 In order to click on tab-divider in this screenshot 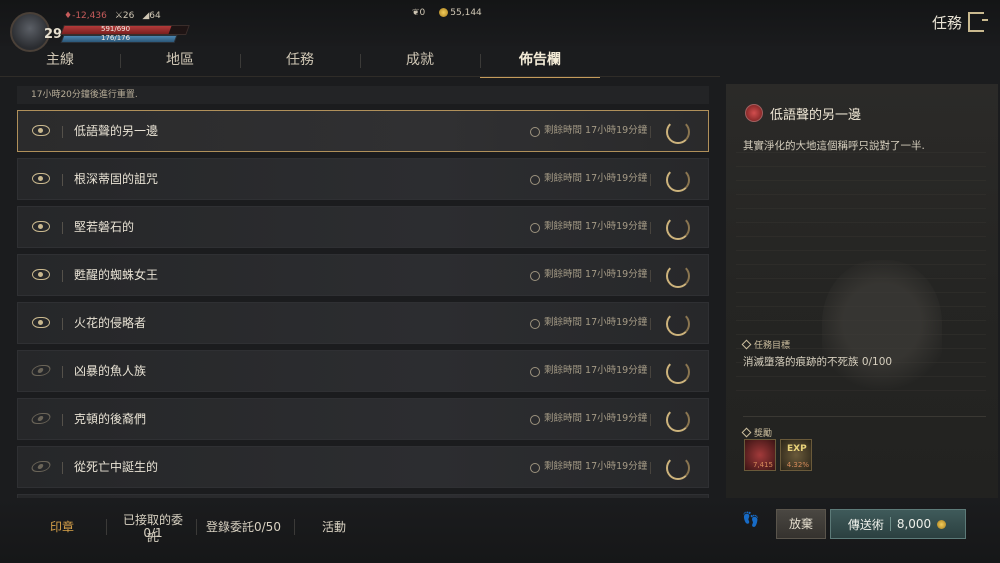, I will do `click(360, 76)`.